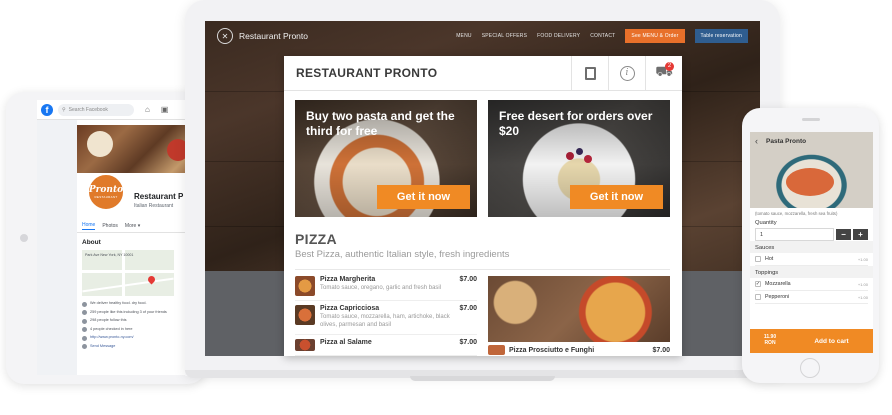 Image resolution: width=892 pixels, height=415 pixels. What do you see at coordinates (811, 284) in the screenshot?
I see `option-mozzarella: ✓ Mozzarella +1.00` at bounding box center [811, 284].